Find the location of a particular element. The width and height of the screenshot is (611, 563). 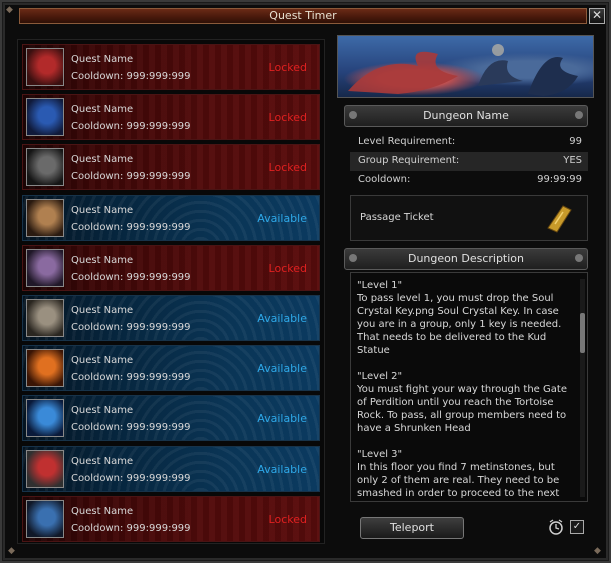

purple-claw-portrait-icon is located at coordinates (45, 267).